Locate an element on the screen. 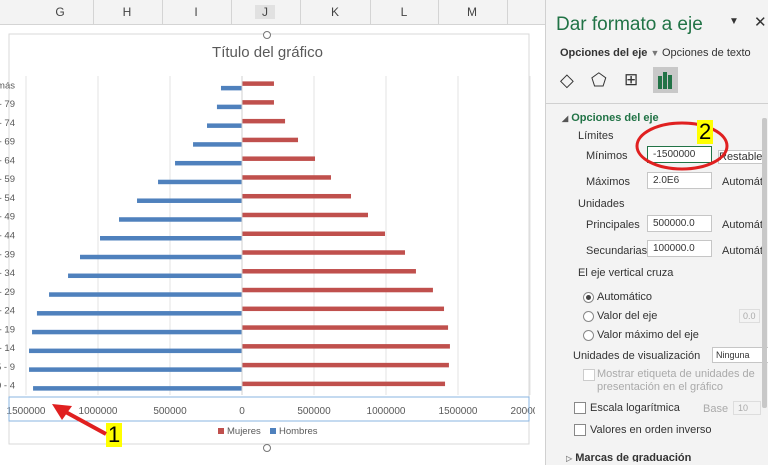  y-tick-label: 25 - 29 is located at coordinates (7, 292).